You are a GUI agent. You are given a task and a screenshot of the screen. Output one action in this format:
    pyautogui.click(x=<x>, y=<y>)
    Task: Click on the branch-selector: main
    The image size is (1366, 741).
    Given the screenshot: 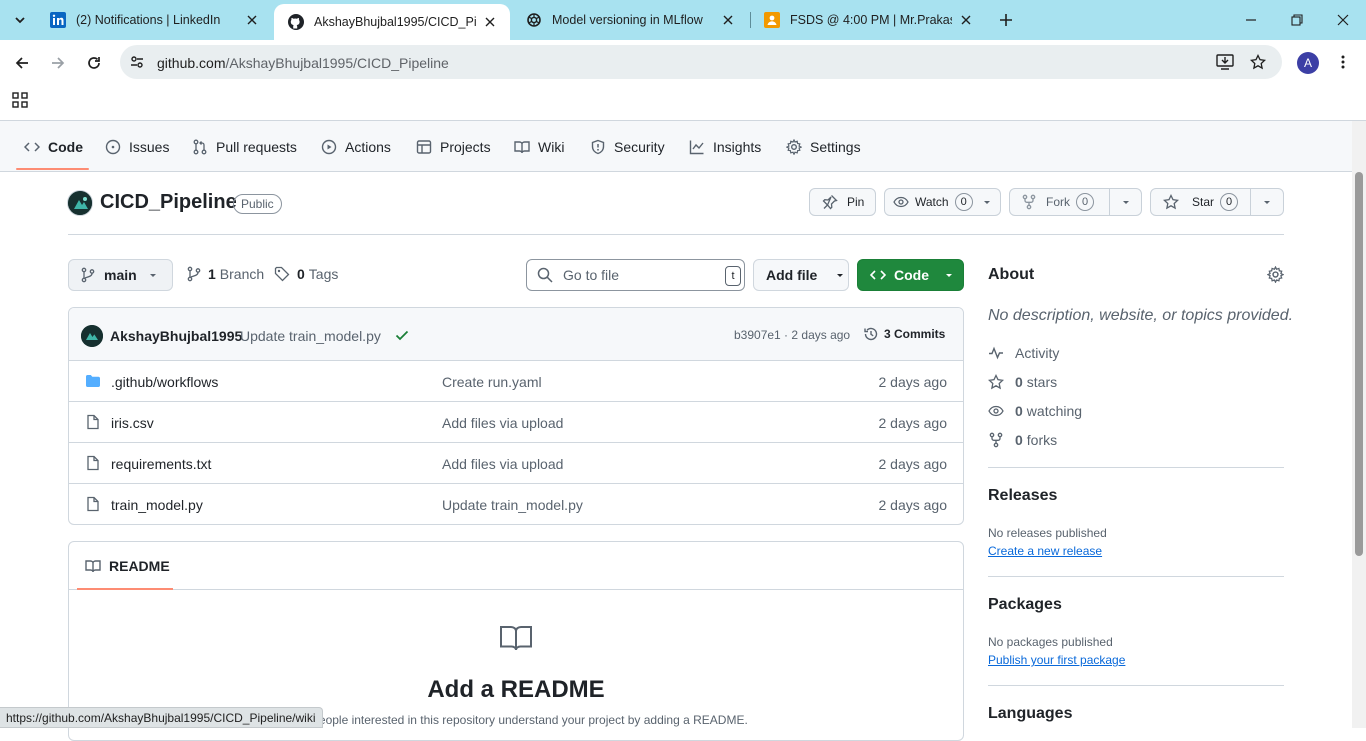 What is the action you would take?
    pyautogui.click(x=120, y=275)
    